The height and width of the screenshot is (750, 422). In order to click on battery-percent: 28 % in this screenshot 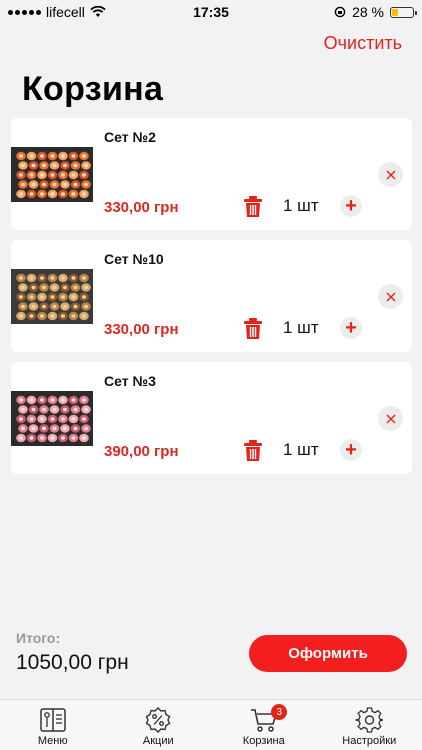, I will do `click(368, 12)`.